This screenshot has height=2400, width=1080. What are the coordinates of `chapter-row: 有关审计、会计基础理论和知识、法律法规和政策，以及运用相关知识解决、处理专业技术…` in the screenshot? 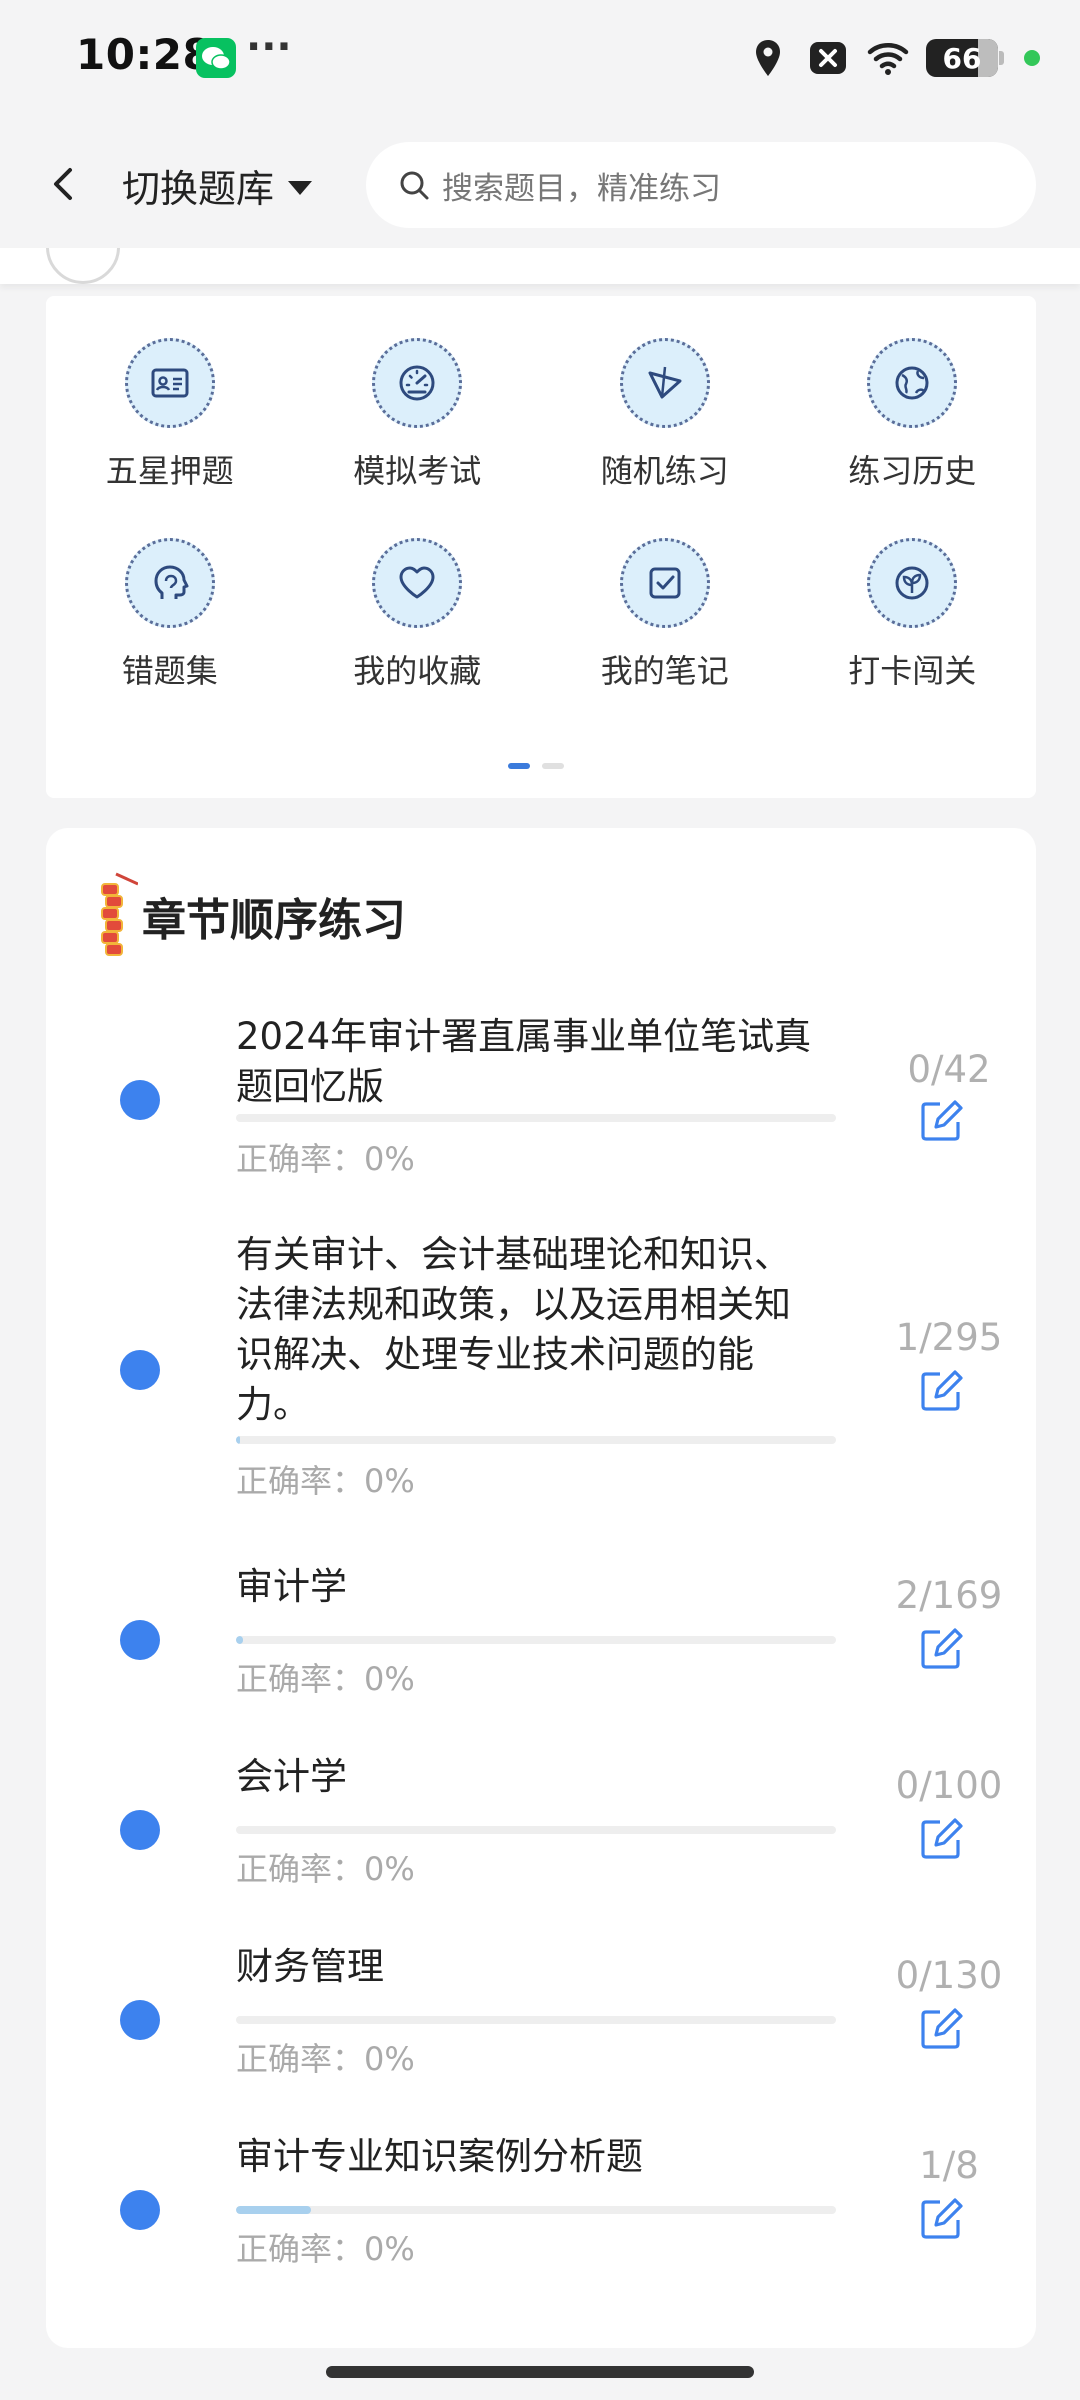 It's located at (541, 1368).